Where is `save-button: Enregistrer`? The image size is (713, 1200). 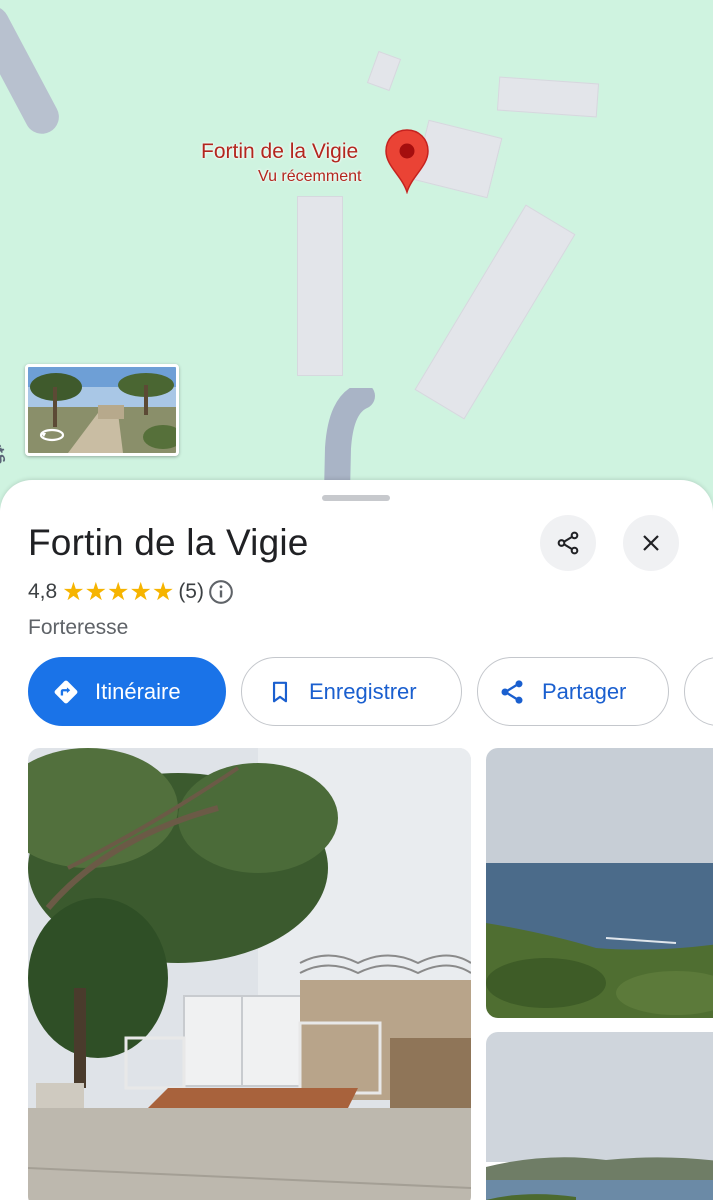
save-button: Enregistrer is located at coordinates (351, 691).